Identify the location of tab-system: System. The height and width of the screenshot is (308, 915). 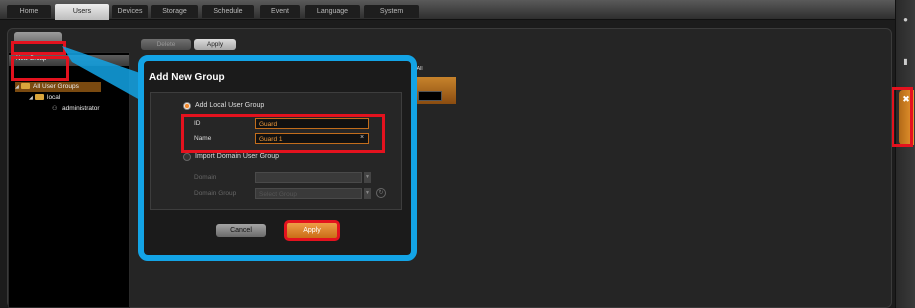
(391, 11).